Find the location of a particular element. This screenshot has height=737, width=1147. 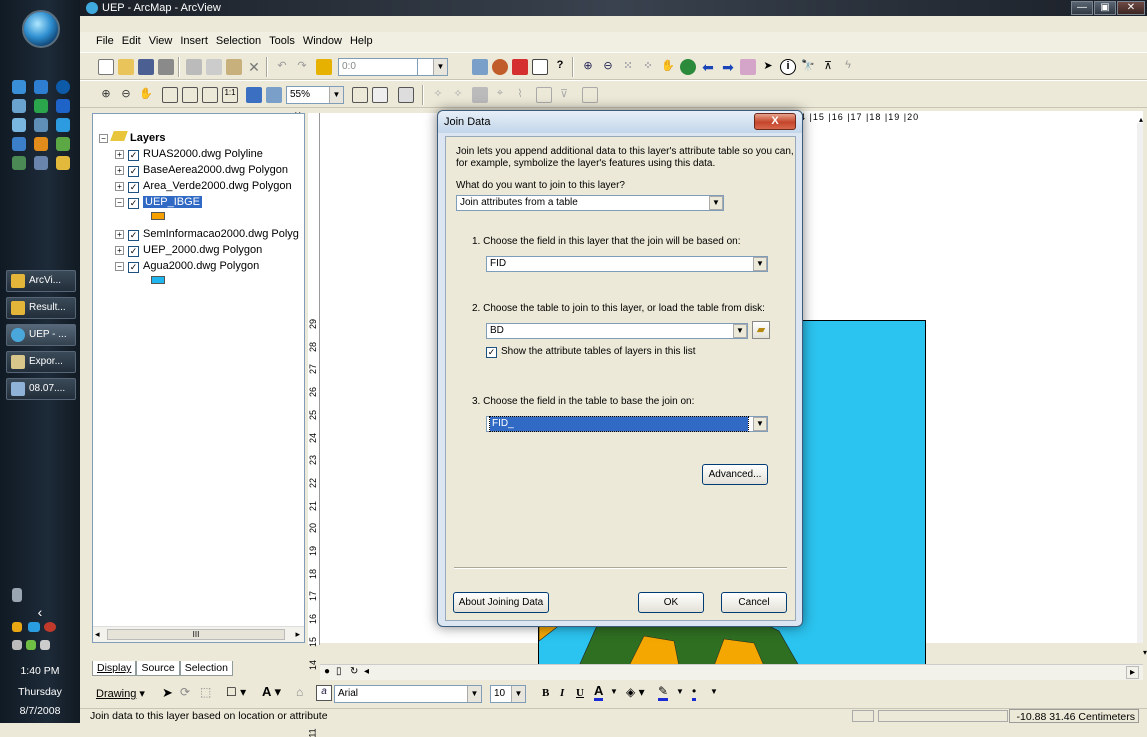

close-button: ✕ is located at coordinates (1131, 8).